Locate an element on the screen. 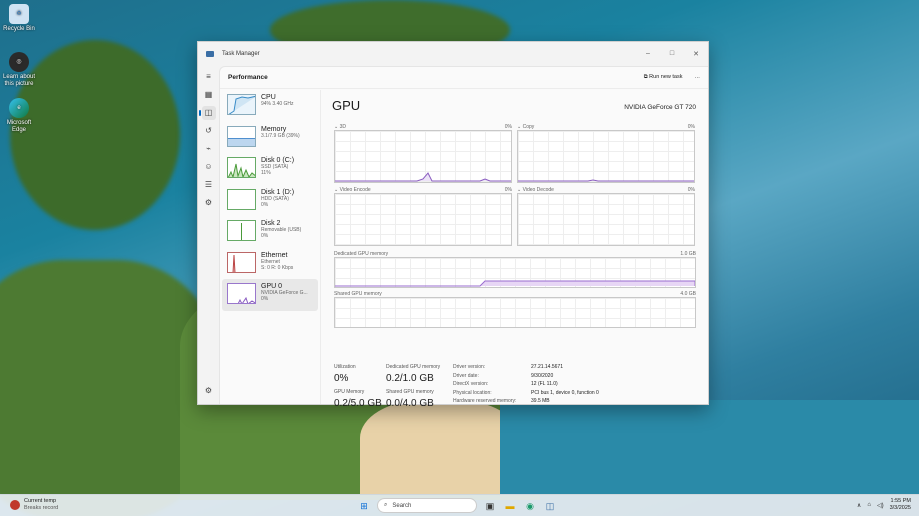 The width and height of the screenshot is (919, 516). graph-video-encode is located at coordinates (423, 219).